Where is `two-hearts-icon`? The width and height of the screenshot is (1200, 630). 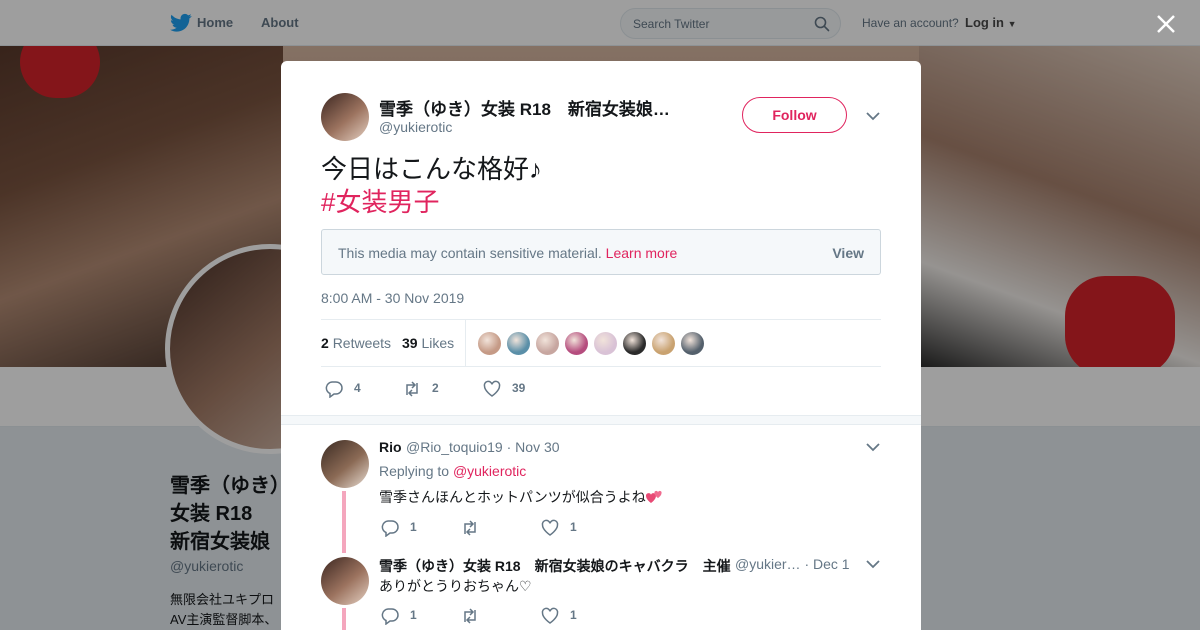
two-hearts-icon is located at coordinates (653, 496).